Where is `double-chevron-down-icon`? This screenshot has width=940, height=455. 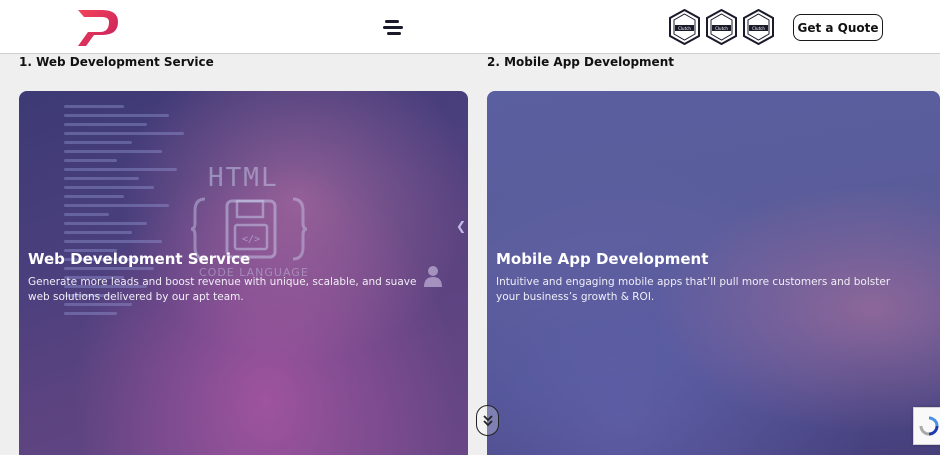 double-chevron-down-icon is located at coordinates (487, 420).